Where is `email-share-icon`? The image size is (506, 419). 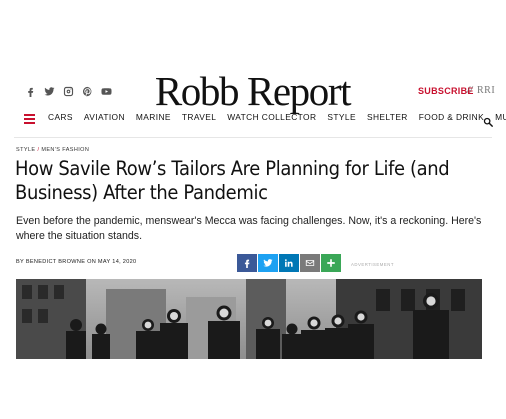
email-share-icon is located at coordinates (310, 263).